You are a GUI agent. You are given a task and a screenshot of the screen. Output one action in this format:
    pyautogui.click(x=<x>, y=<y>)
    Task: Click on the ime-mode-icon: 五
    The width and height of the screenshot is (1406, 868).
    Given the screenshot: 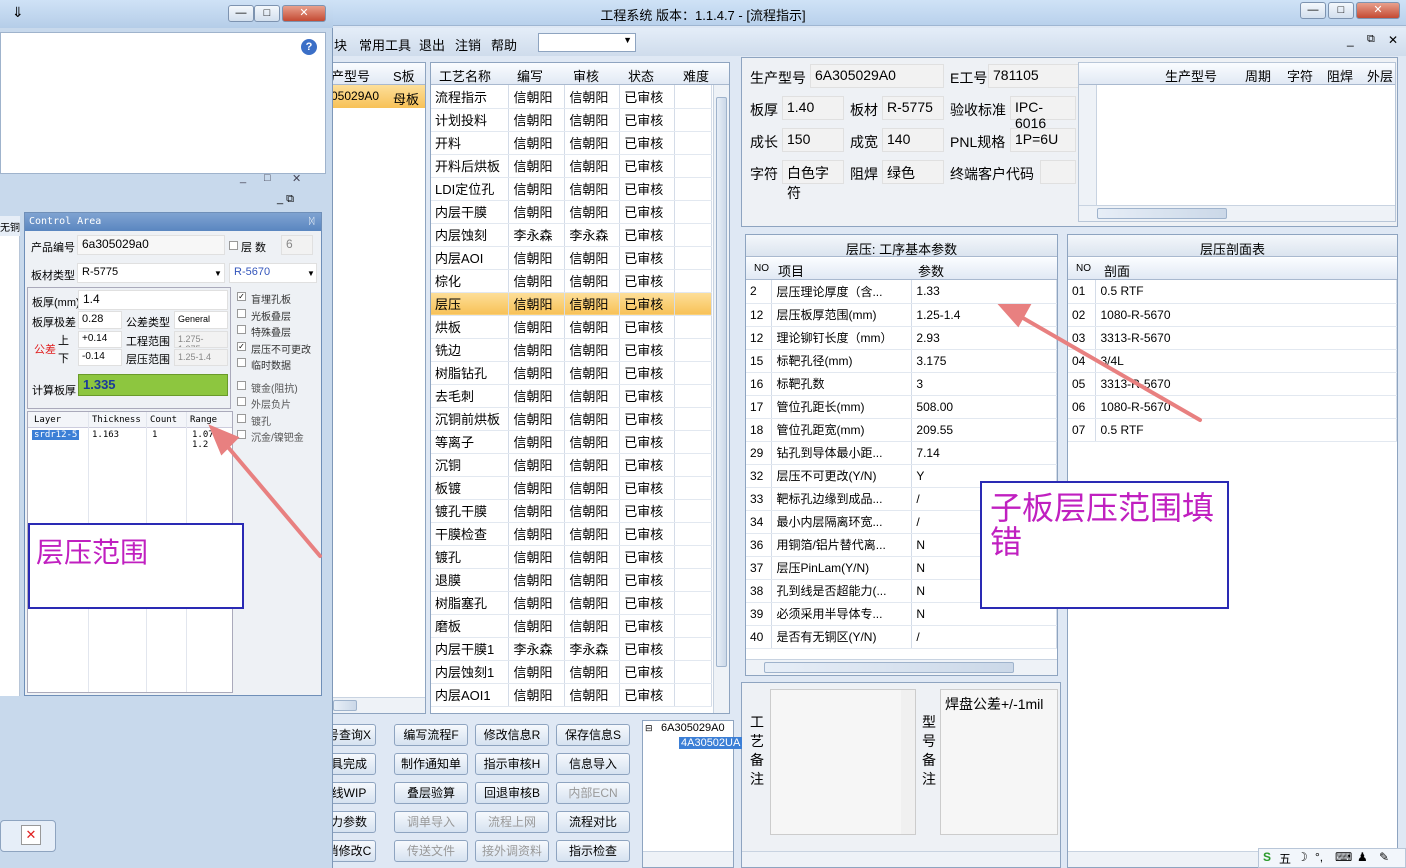 What is the action you would take?
    pyautogui.click(x=1285, y=858)
    